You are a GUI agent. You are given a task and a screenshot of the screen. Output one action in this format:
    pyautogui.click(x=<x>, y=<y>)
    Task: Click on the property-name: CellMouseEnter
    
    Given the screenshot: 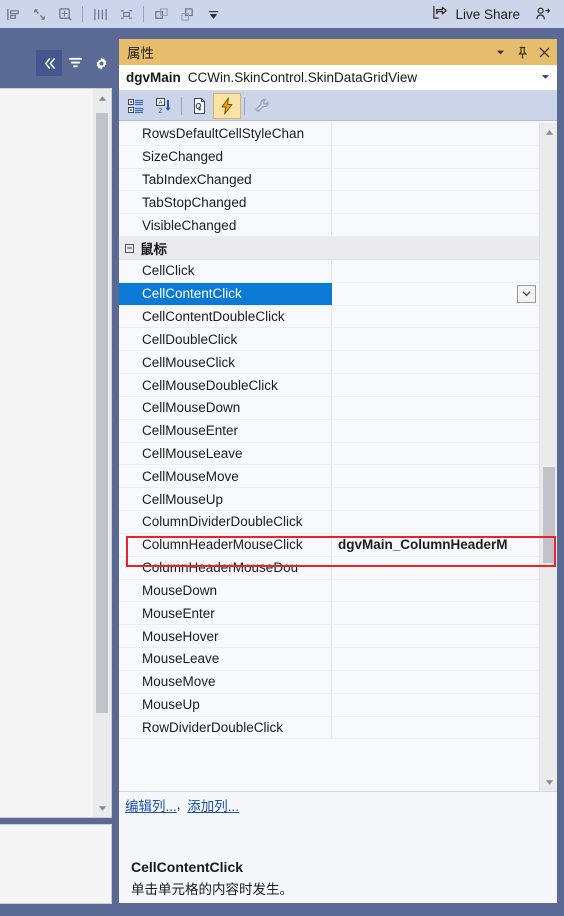 What is the action you would take?
    pyautogui.click(x=225, y=430)
    